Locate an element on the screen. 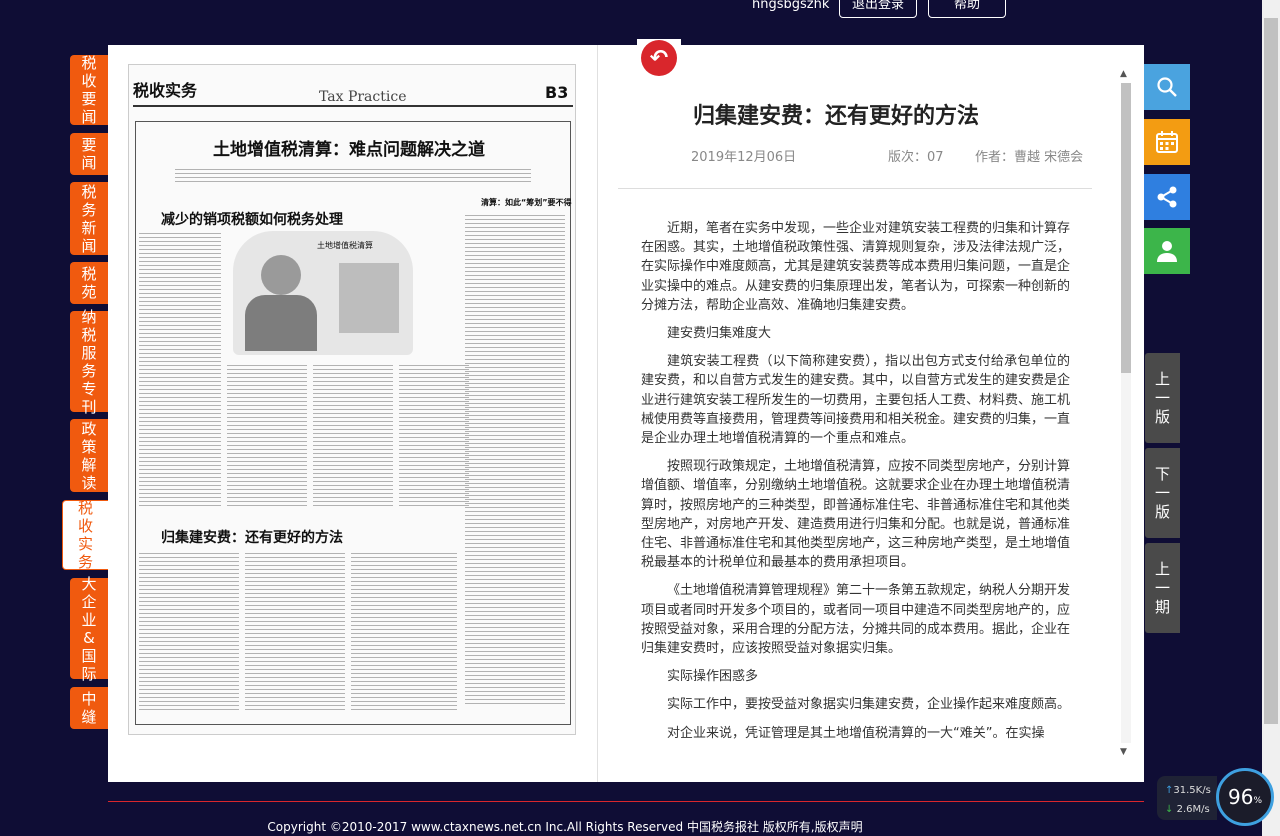 The width and height of the screenshot is (1280, 836). masthead-rule is located at coordinates (353, 106).